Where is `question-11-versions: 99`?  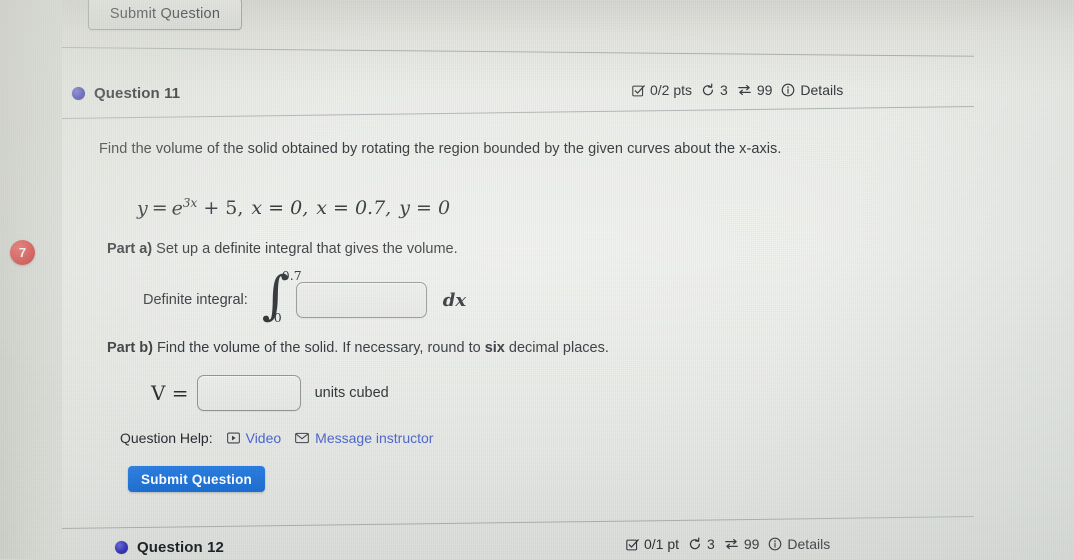
question-11-versions: 99 is located at coordinates (764, 90).